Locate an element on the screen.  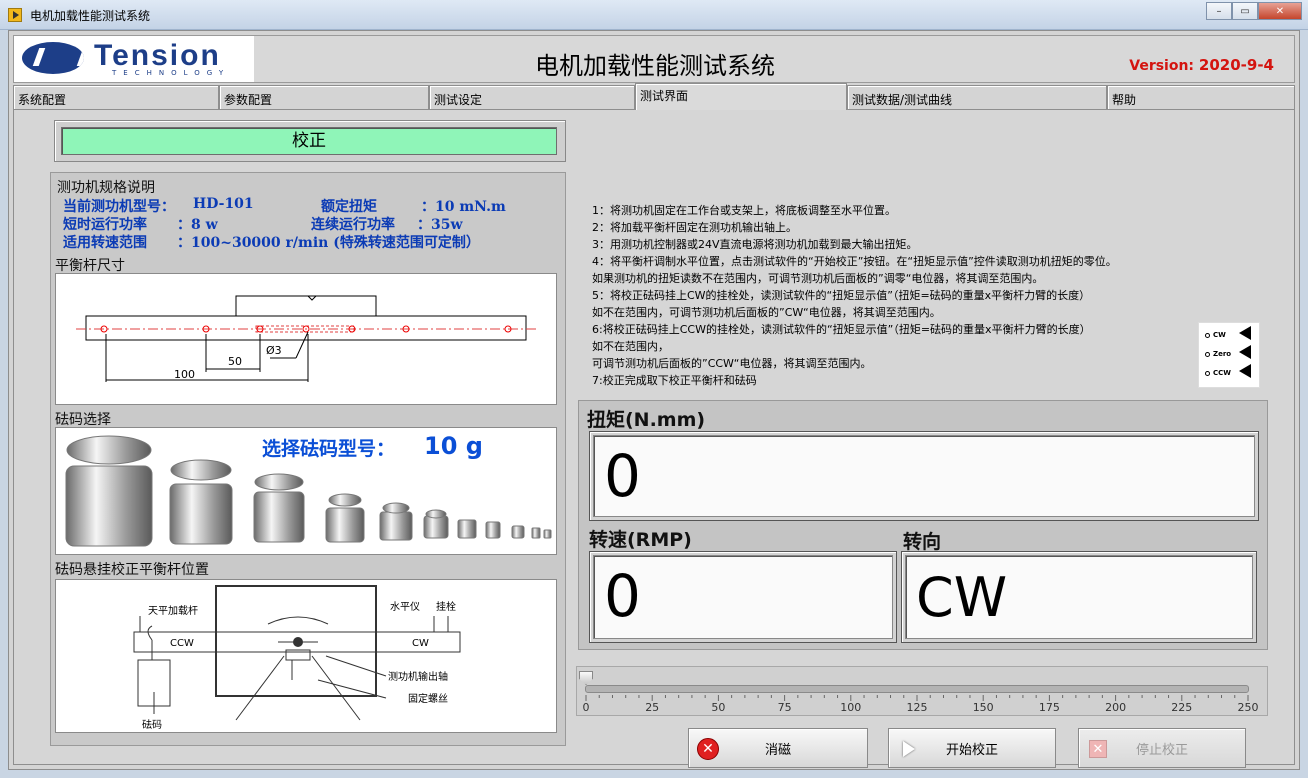
weights-image: 选择砝码型号： 10 g is located at coordinates (306, 491).